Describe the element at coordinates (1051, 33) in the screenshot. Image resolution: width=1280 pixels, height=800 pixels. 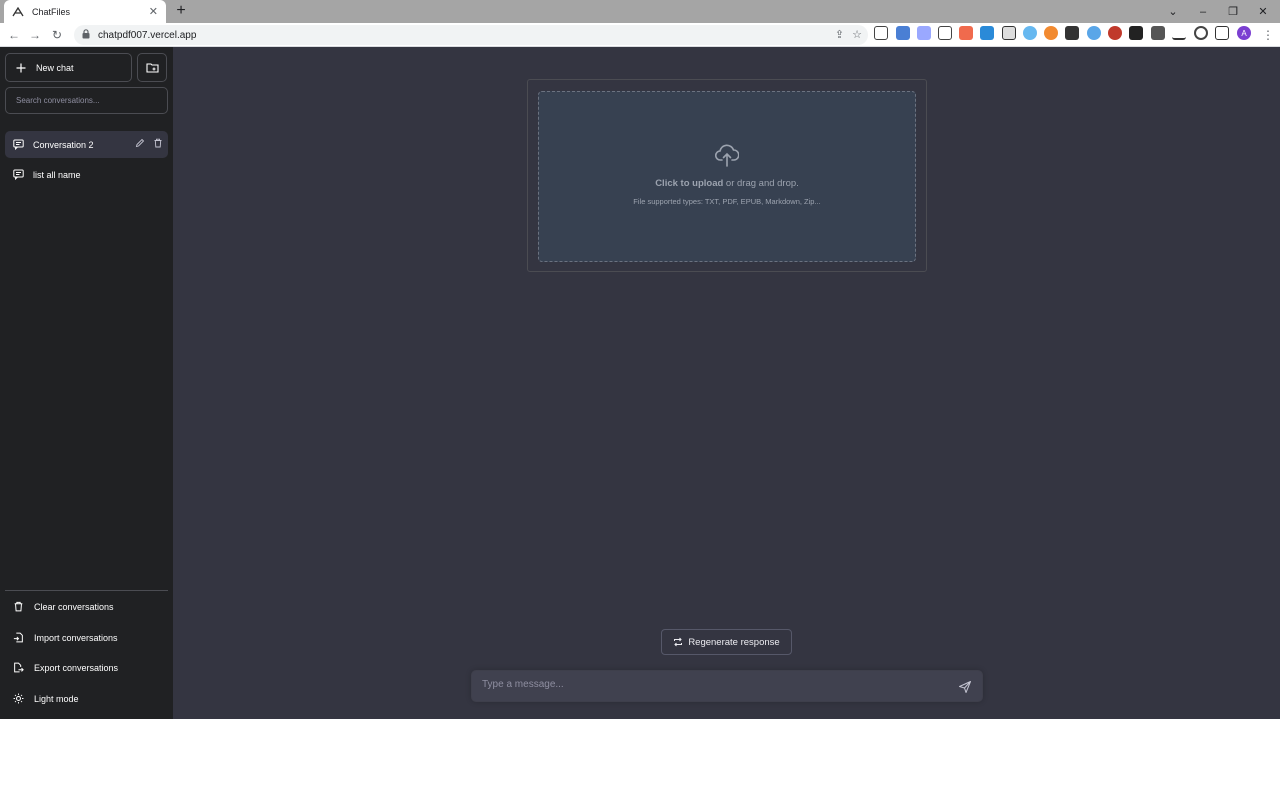
I see `extension-firefox-icon` at that location.